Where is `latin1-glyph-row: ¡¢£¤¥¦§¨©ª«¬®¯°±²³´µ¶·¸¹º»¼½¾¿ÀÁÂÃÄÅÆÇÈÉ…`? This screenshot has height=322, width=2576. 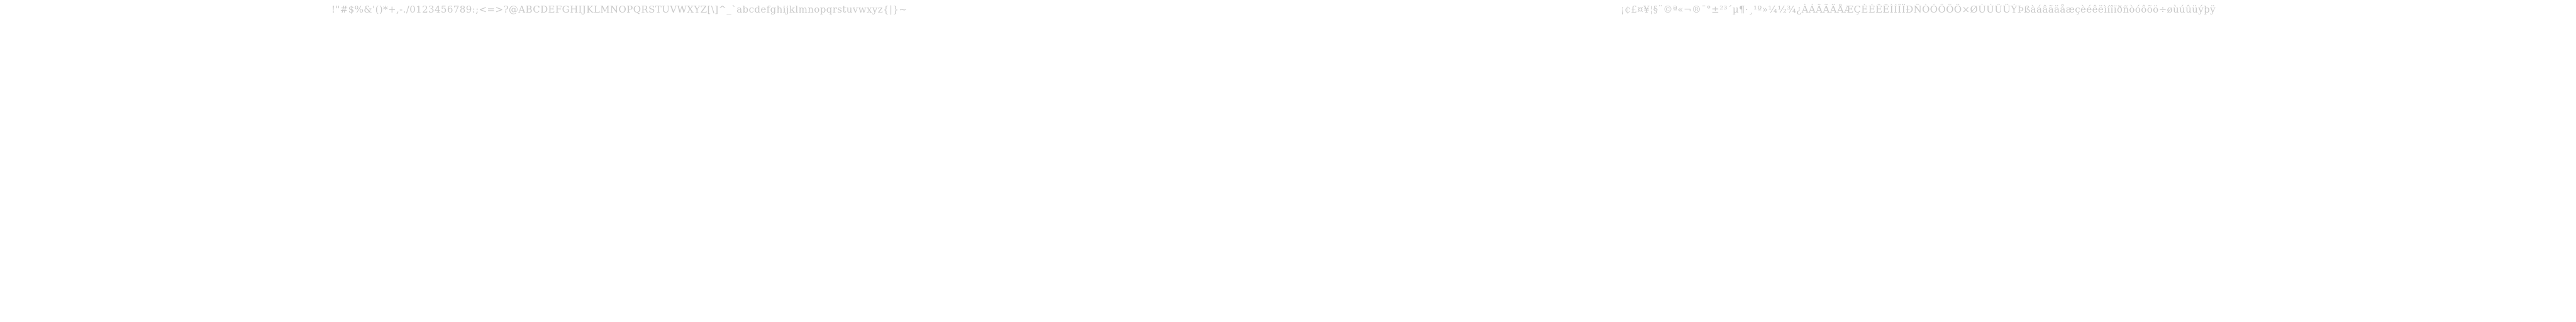 latin1-glyph-row: ¡¢£¤¥¦§¨©ª«¬®¯°±²³´µ¶·¸¹º»¼½¾¿ÀÁÂÃÄÅÆÇÈÉ… is located at coordinates (1918, 9).